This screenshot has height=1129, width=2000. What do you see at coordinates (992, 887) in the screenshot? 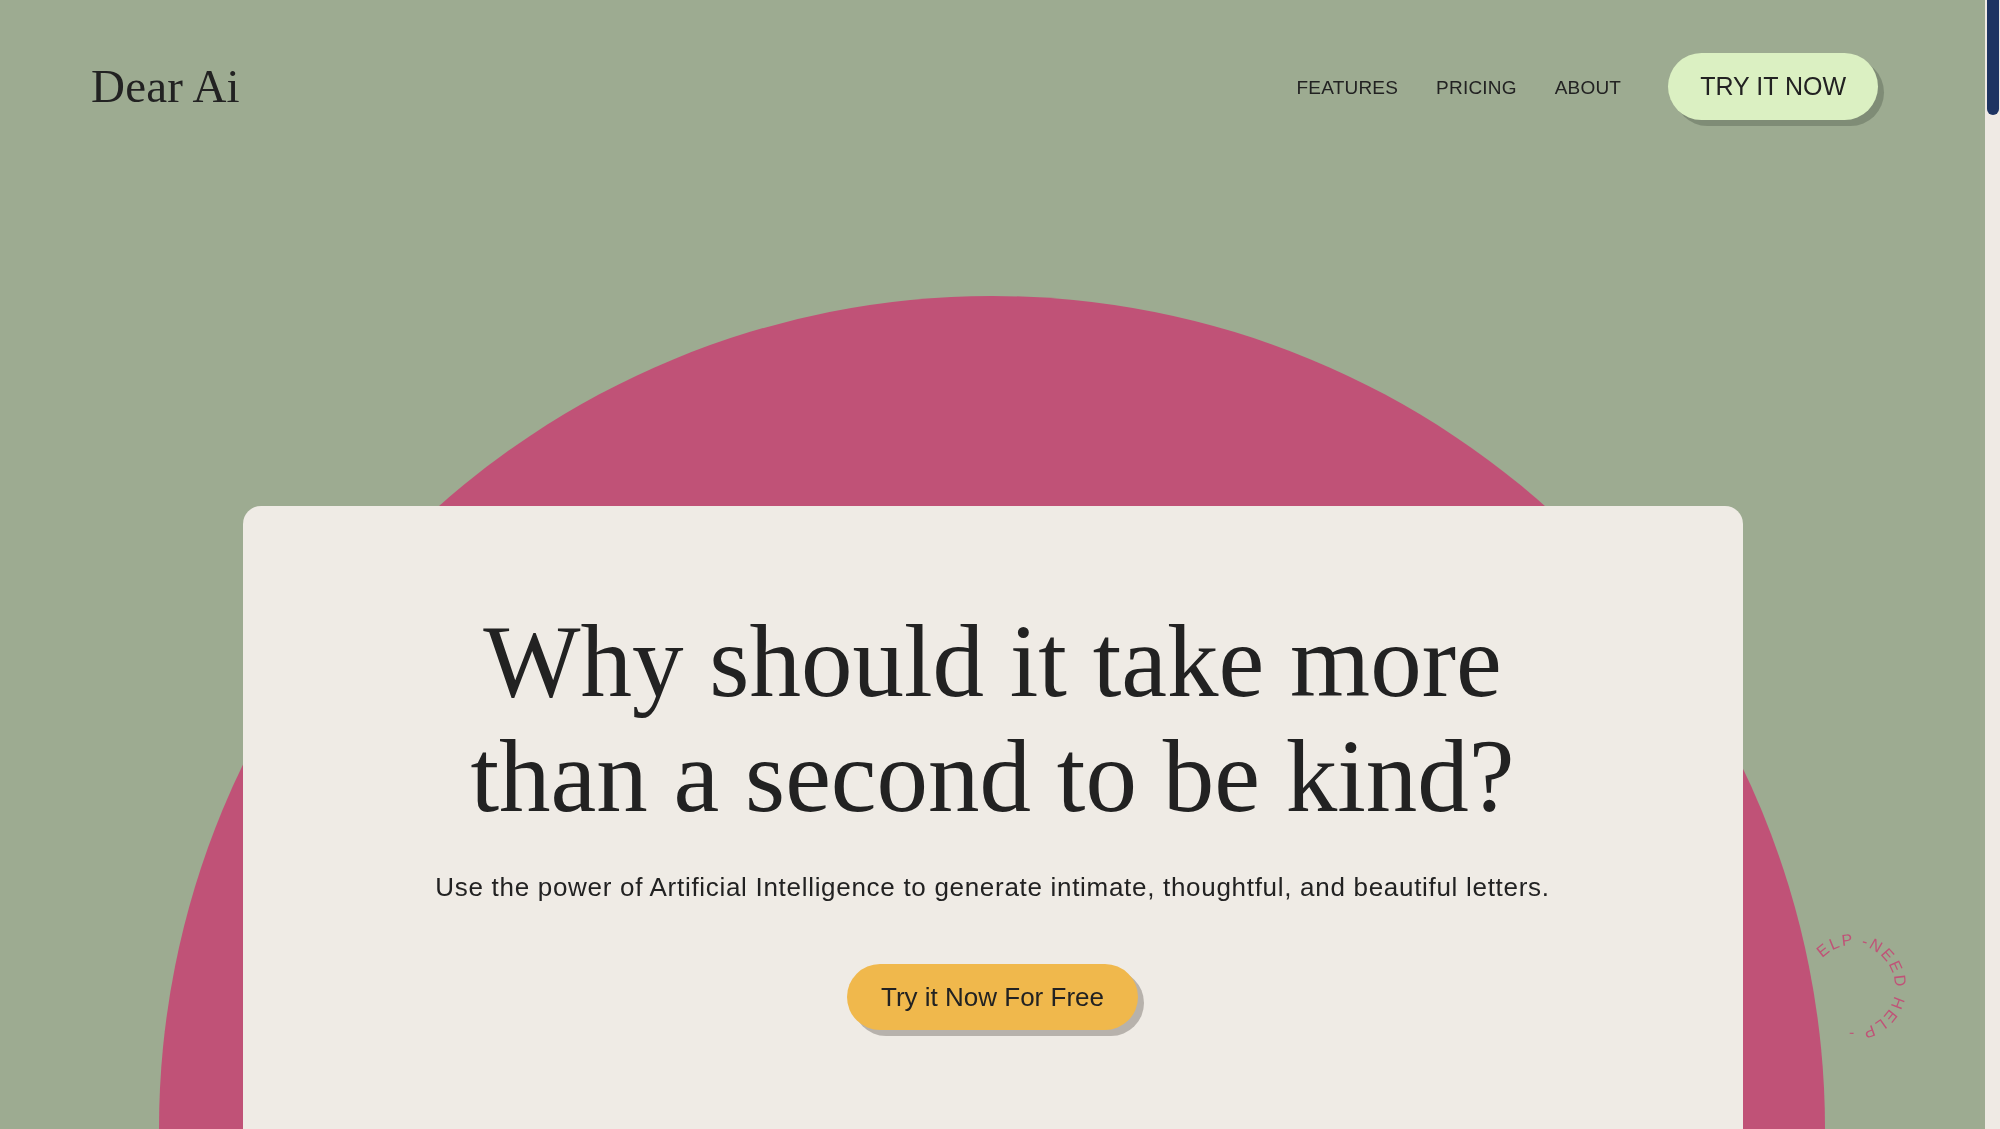
I see `hero-subtitle: Use the power of Artificial Intelligence to generate intimate, thoughtful, and beautiful letters.` at bounding box center [992, 887].